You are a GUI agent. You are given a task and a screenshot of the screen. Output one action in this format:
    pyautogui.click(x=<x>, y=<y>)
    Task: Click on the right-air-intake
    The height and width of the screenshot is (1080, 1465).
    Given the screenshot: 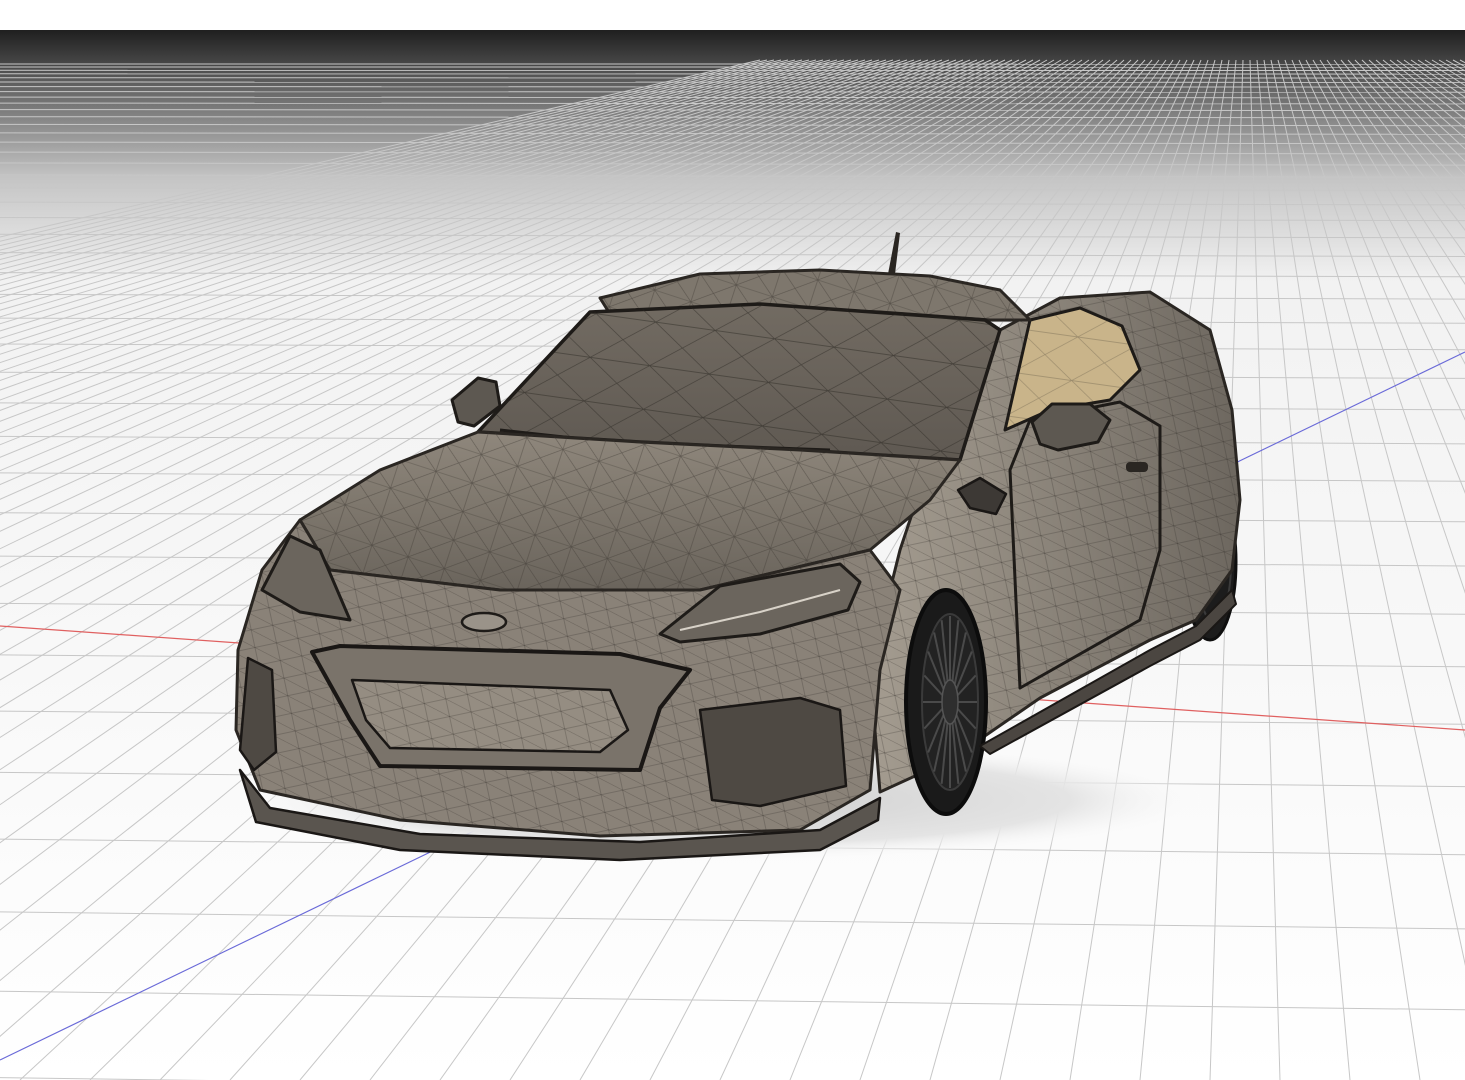 What is the action you would take?
    pyautogui.click(x=773, y=752)
    